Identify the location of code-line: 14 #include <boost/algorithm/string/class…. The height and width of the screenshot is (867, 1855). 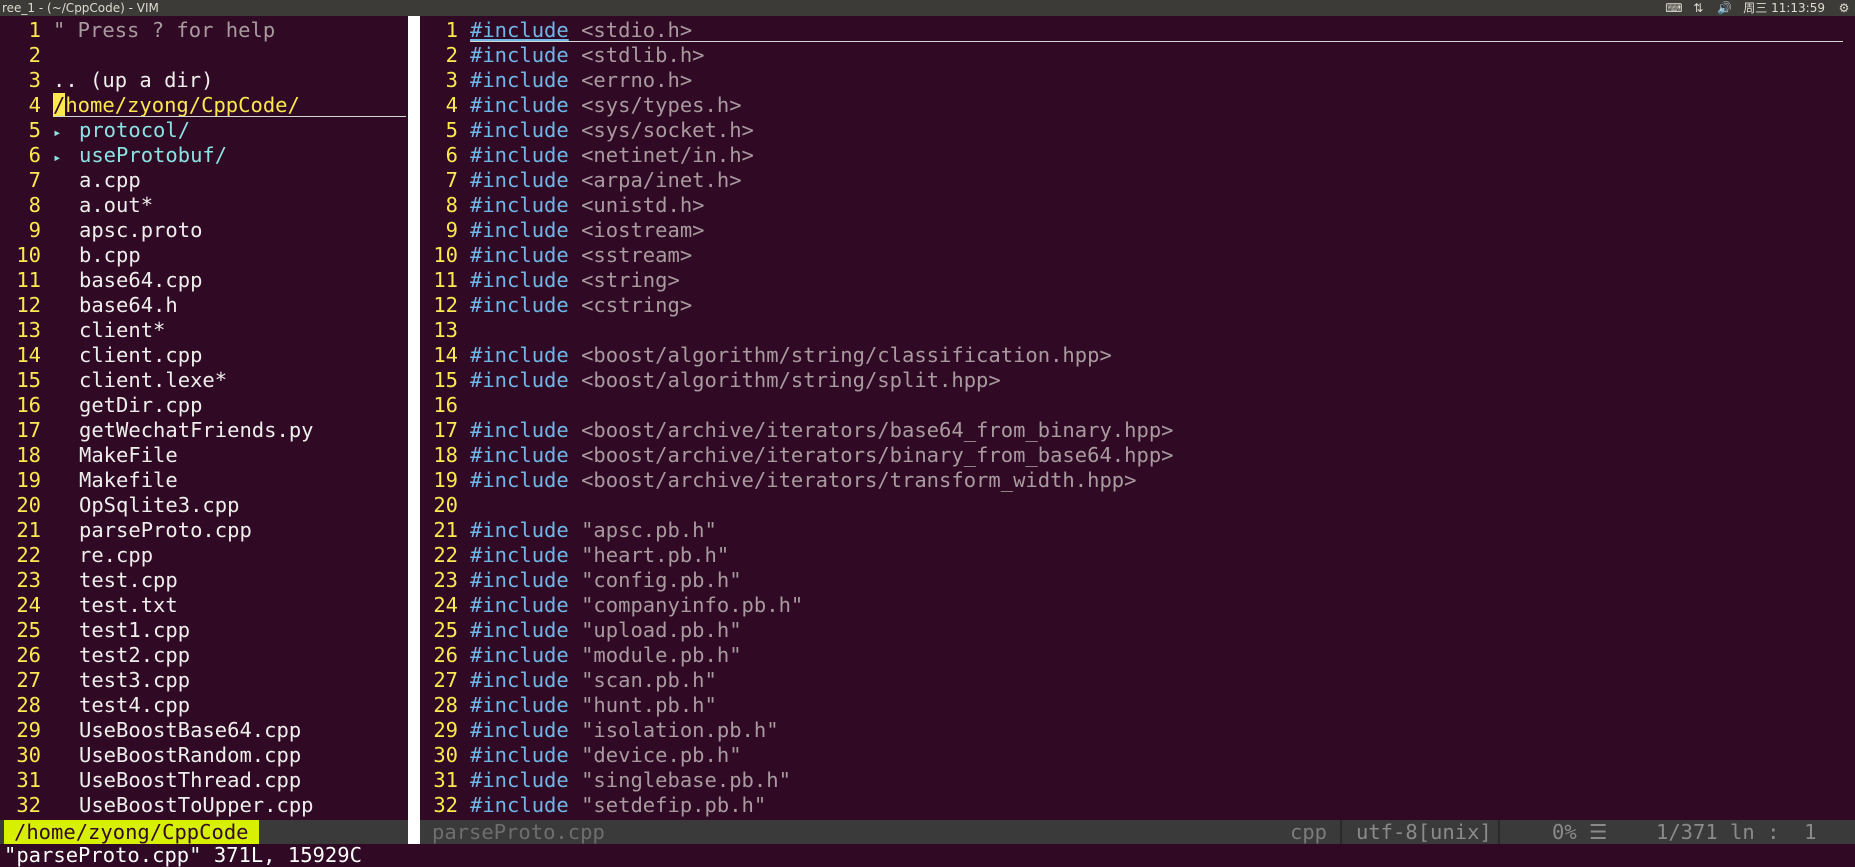
(1137, 355).